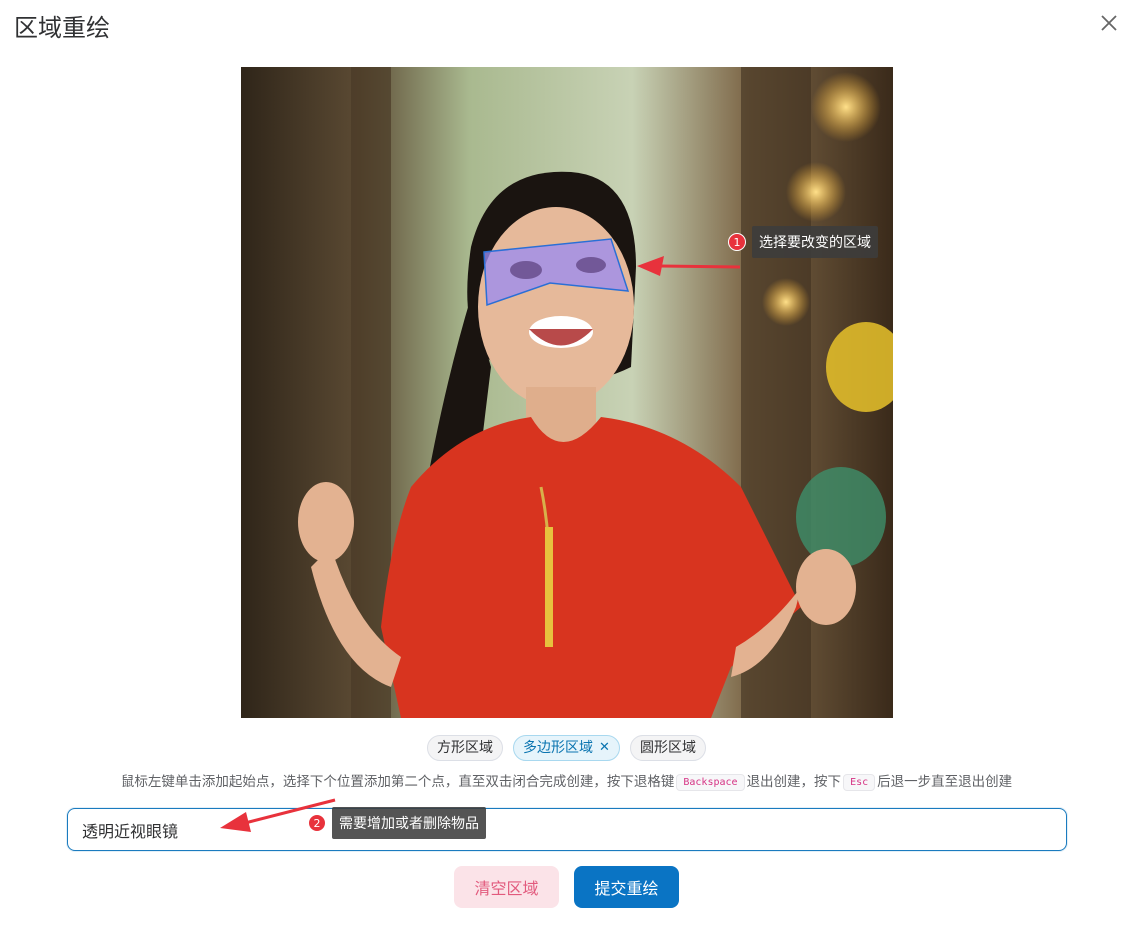 Image resolution: width=1133 pixels, height=932 pixels. What do you see at coordinates (626, 887) in the screenshot?
I see `submit-repaint-button: 提交重绘` at bounding box center [626, 887].